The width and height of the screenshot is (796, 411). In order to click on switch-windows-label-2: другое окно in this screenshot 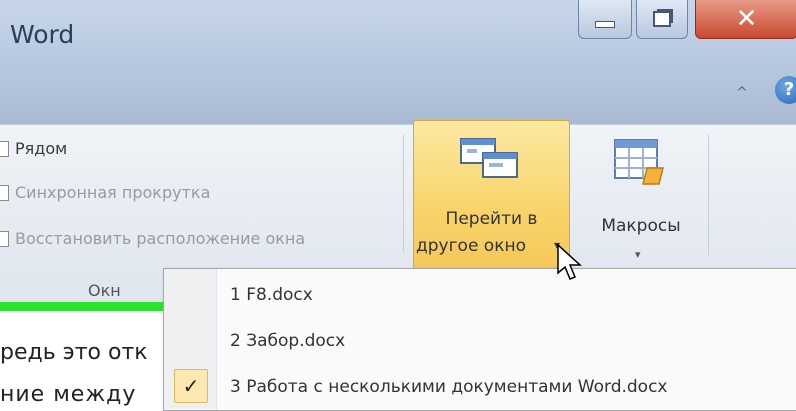, I will do `click(471, 246)`.